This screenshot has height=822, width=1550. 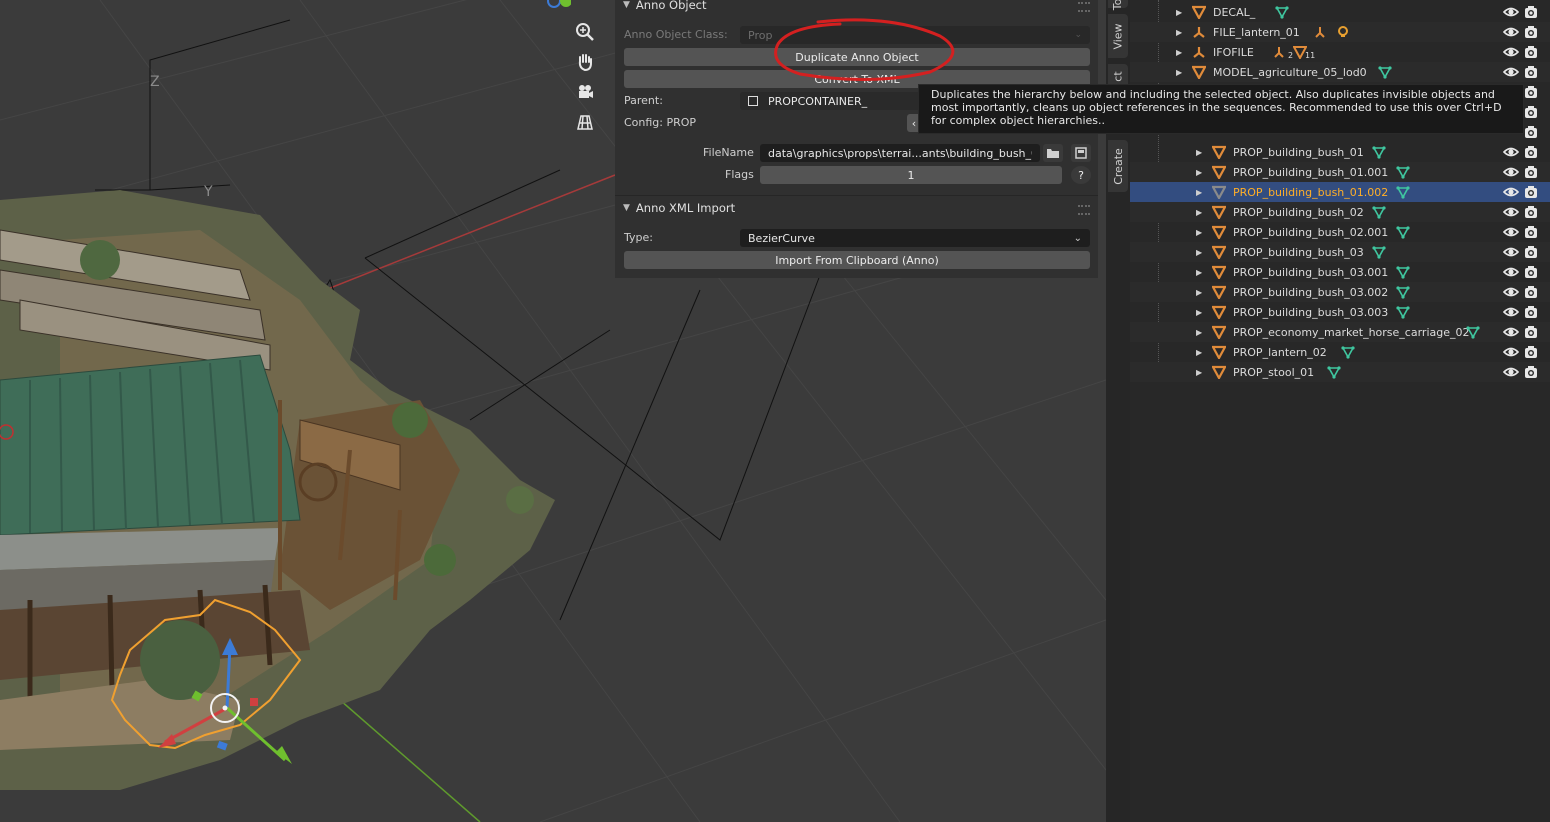 I want to click on zoom-icon, so click(x=585, y=32).